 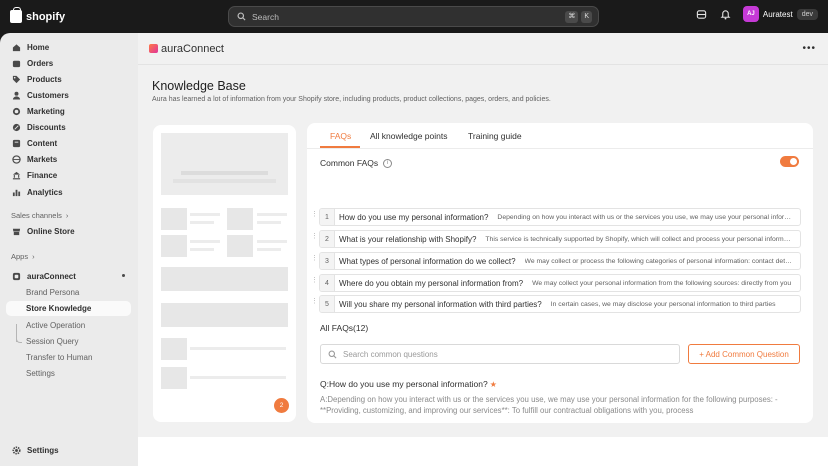 What do you see at coordinates (809, 48) in the screenshot?
I see `more-options-icon: •••` at bounding box center [809, 48].